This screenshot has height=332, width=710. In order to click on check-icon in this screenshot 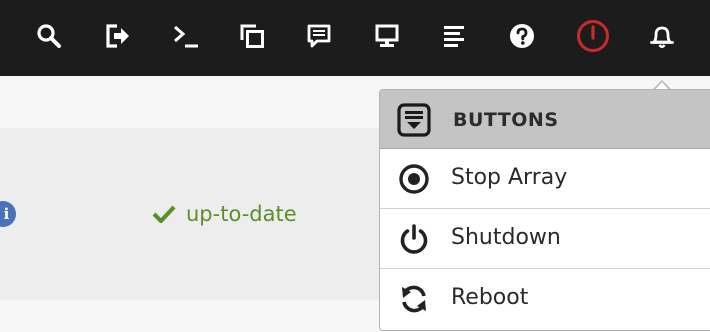, I will do `click(164, 214)`.